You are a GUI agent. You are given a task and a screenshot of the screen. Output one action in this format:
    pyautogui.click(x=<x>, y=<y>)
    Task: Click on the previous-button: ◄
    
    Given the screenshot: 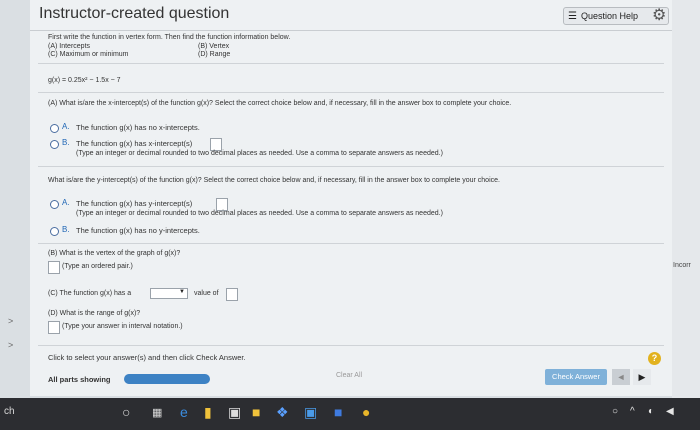 What is the action you would take?
    pyautogui.click(x=621, y=377)
    